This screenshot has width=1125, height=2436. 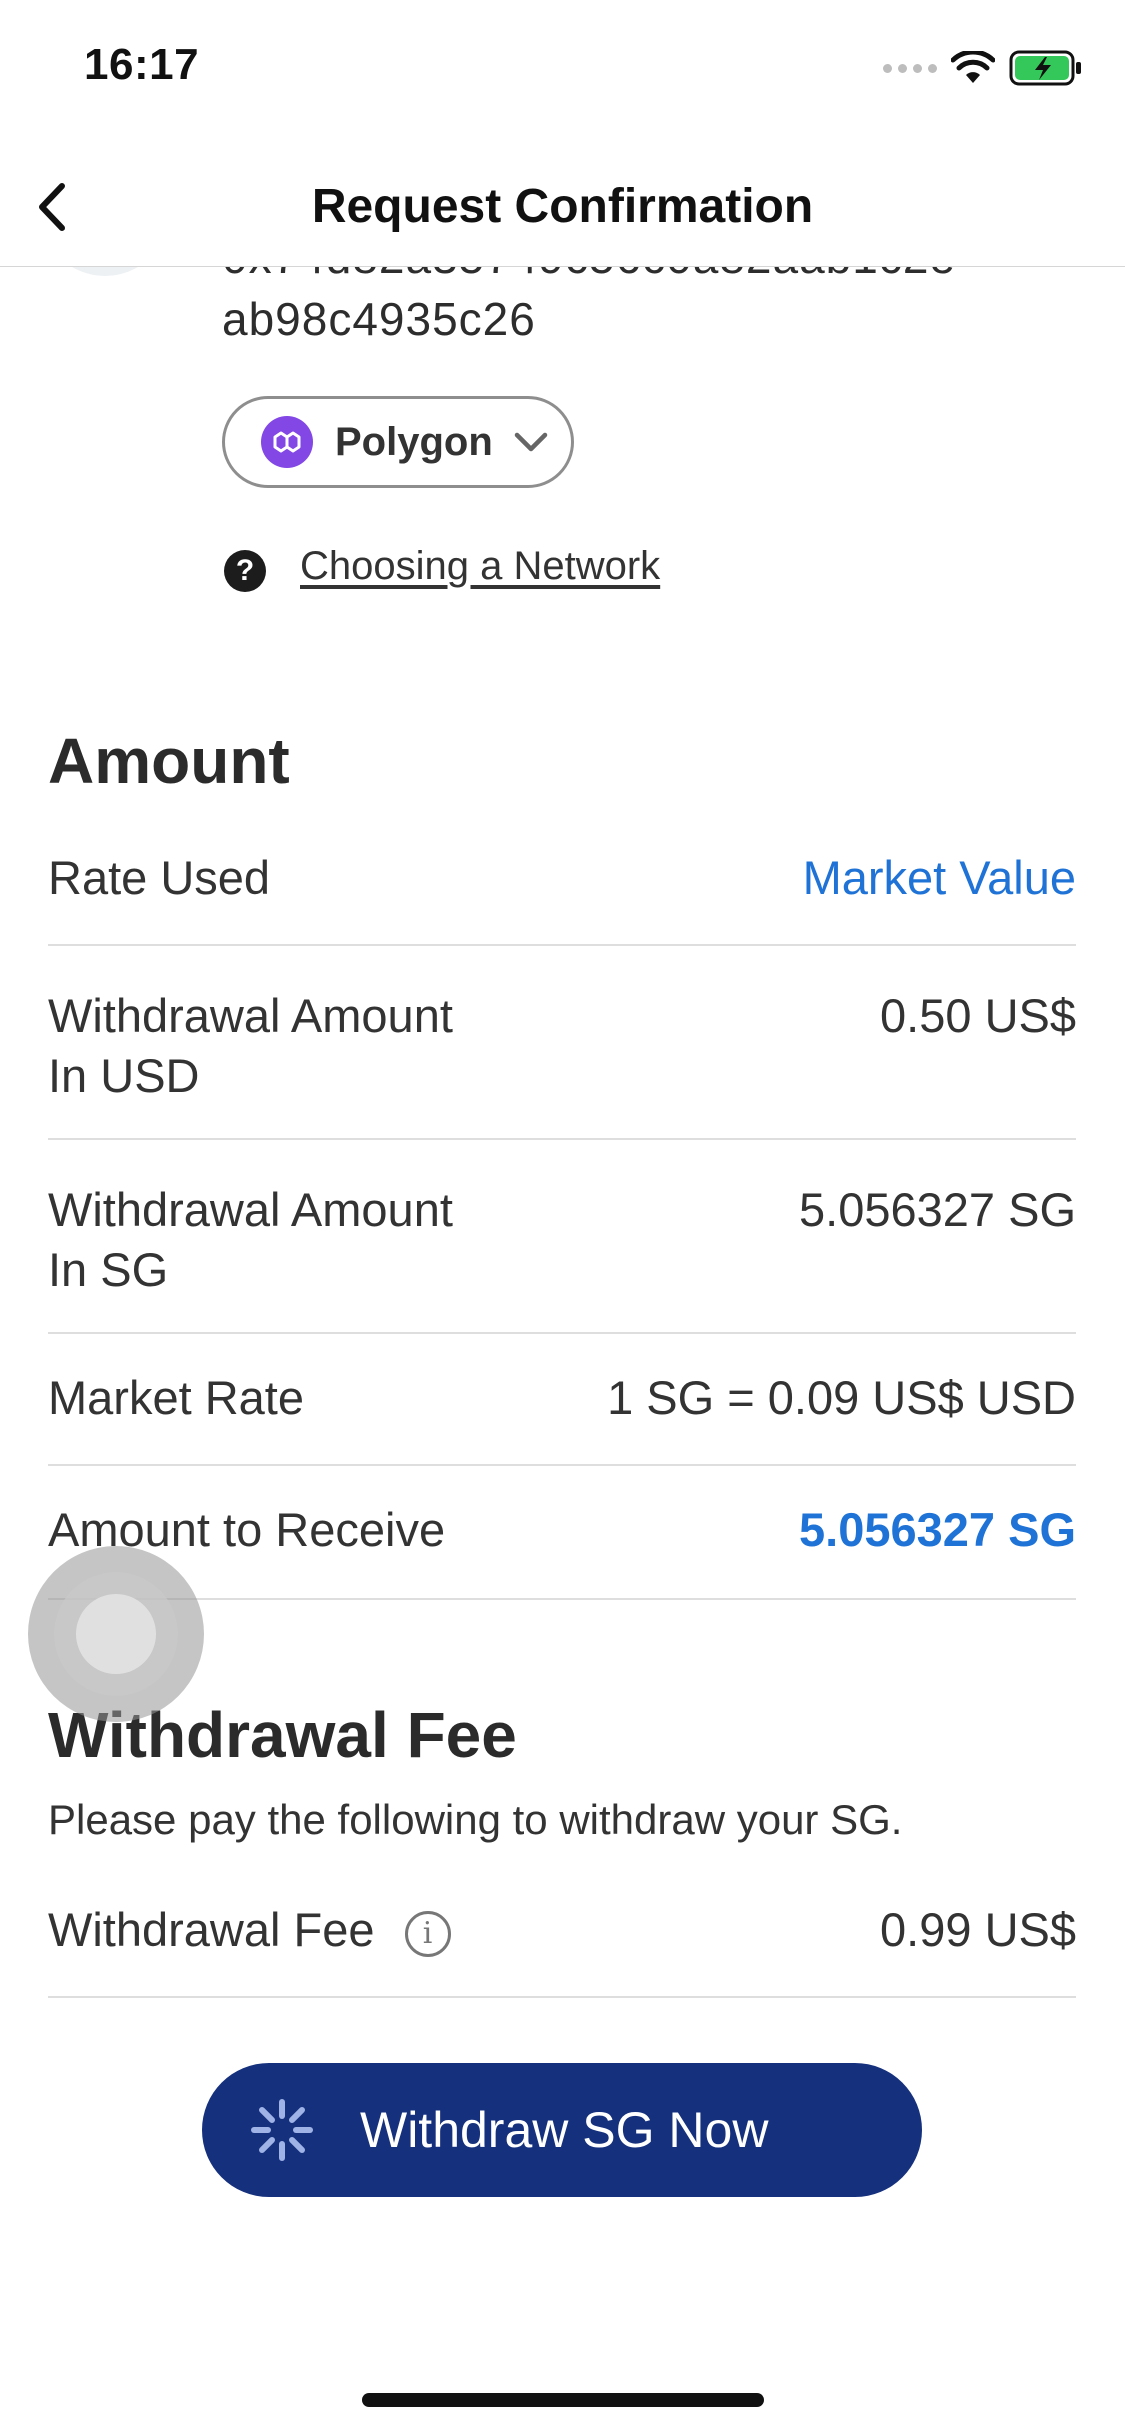 I want to click on wifi-icon, so click(x=973, y=67).